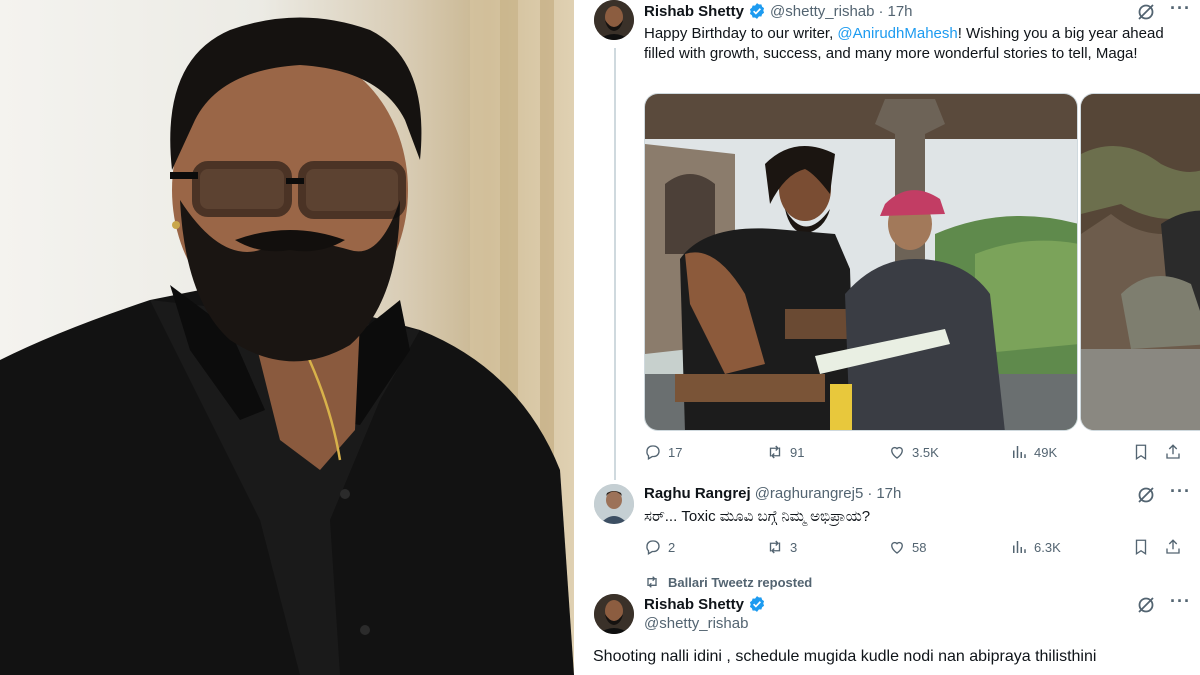 The image size is (1200, 675). What do you see at coordinates (785, 452) in the screenshot?
I see `repost-button: 91` at bounding box center [785, 452].